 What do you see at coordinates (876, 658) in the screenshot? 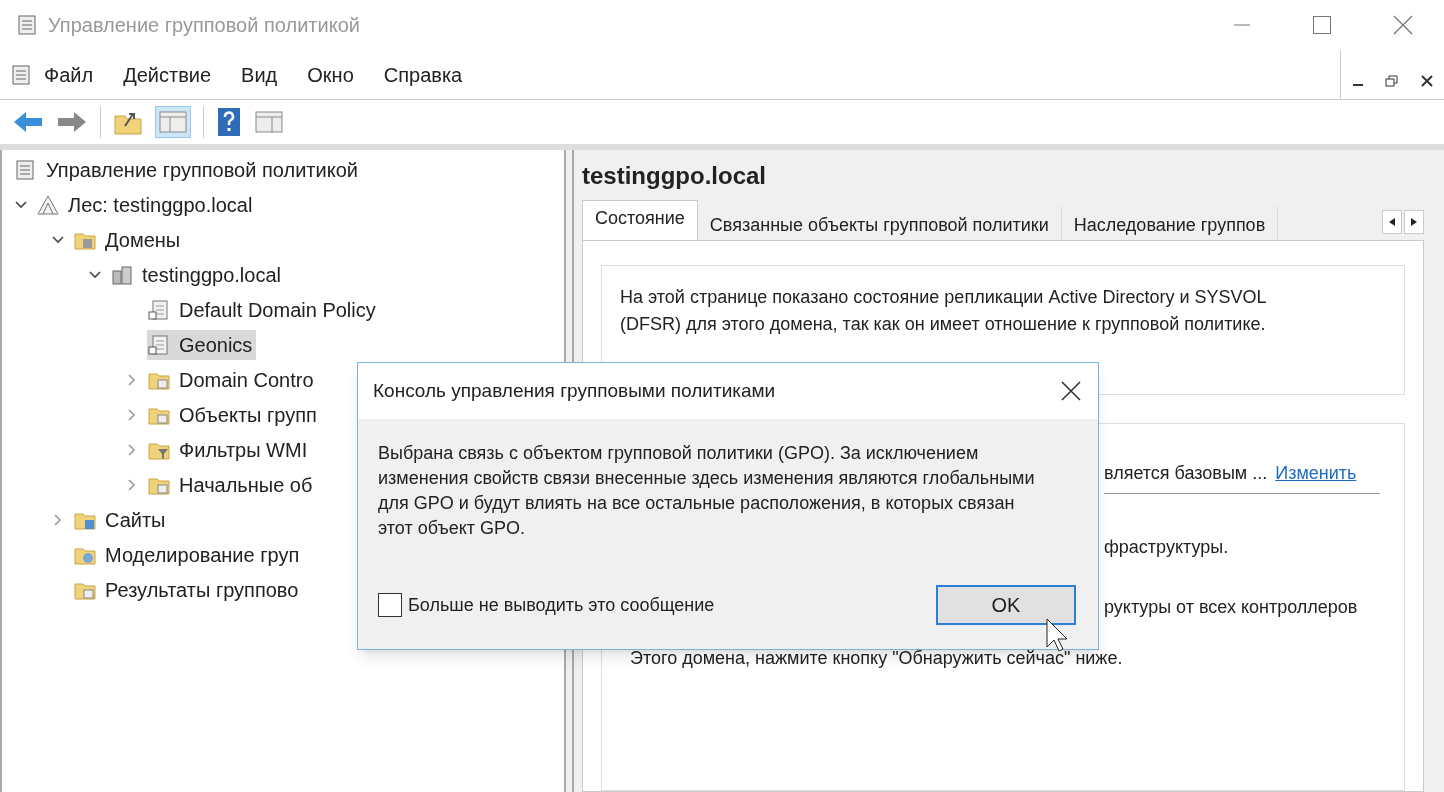
I see `hint-text: Этого домена, нажмите кнопку "Обнаружить сейчас" ниже.` at bounding box center [876, 658].